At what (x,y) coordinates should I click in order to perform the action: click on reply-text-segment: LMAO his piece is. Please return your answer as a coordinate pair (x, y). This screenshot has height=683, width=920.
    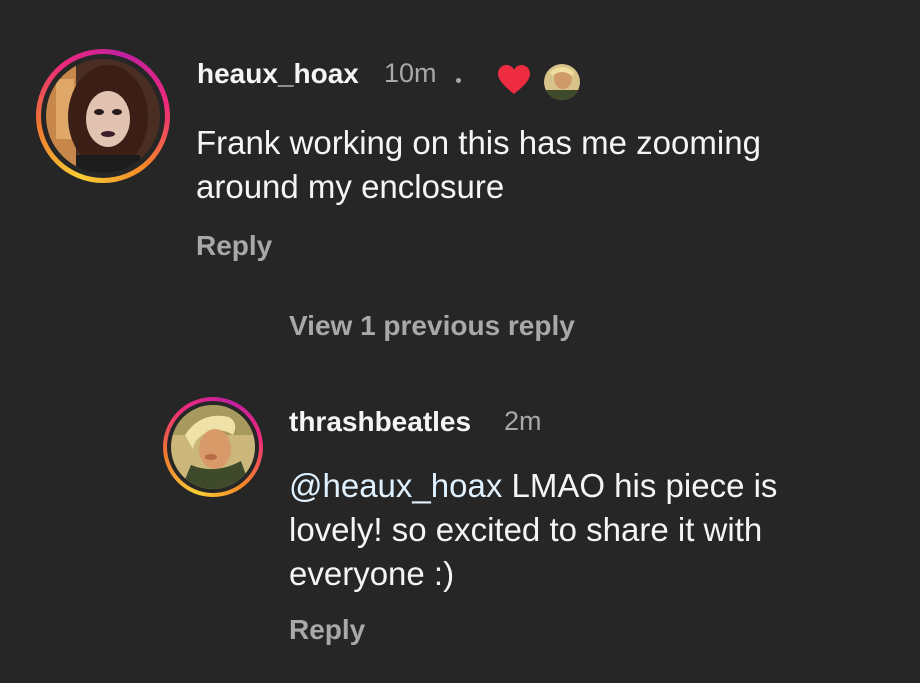
    Looking at the image, I should click on (640, 485).